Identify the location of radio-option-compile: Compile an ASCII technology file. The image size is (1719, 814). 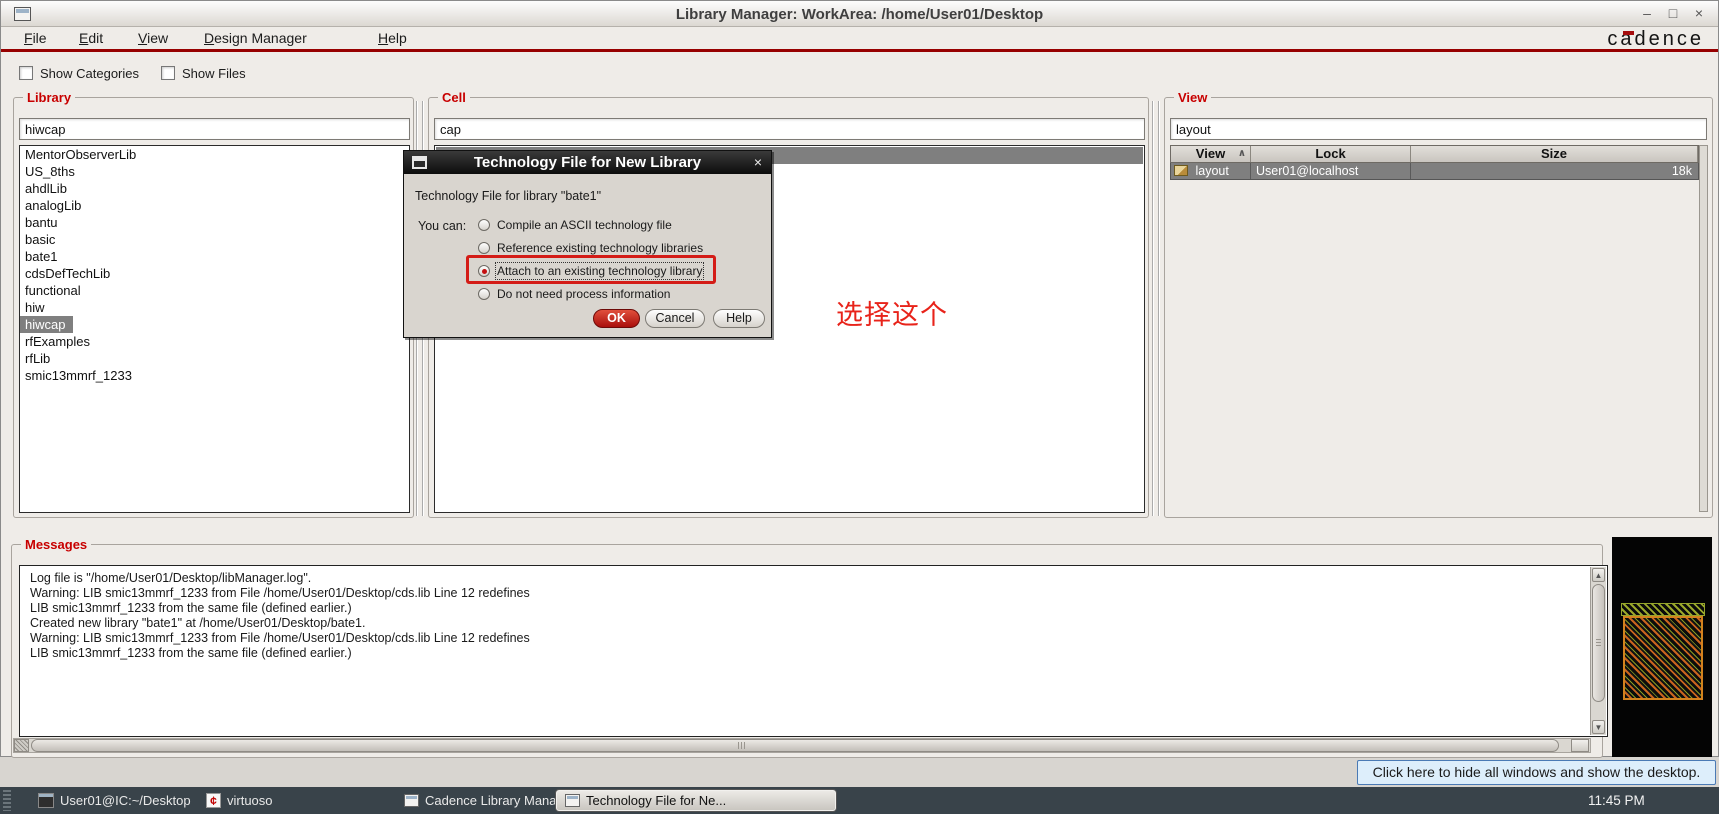
(575, 225).